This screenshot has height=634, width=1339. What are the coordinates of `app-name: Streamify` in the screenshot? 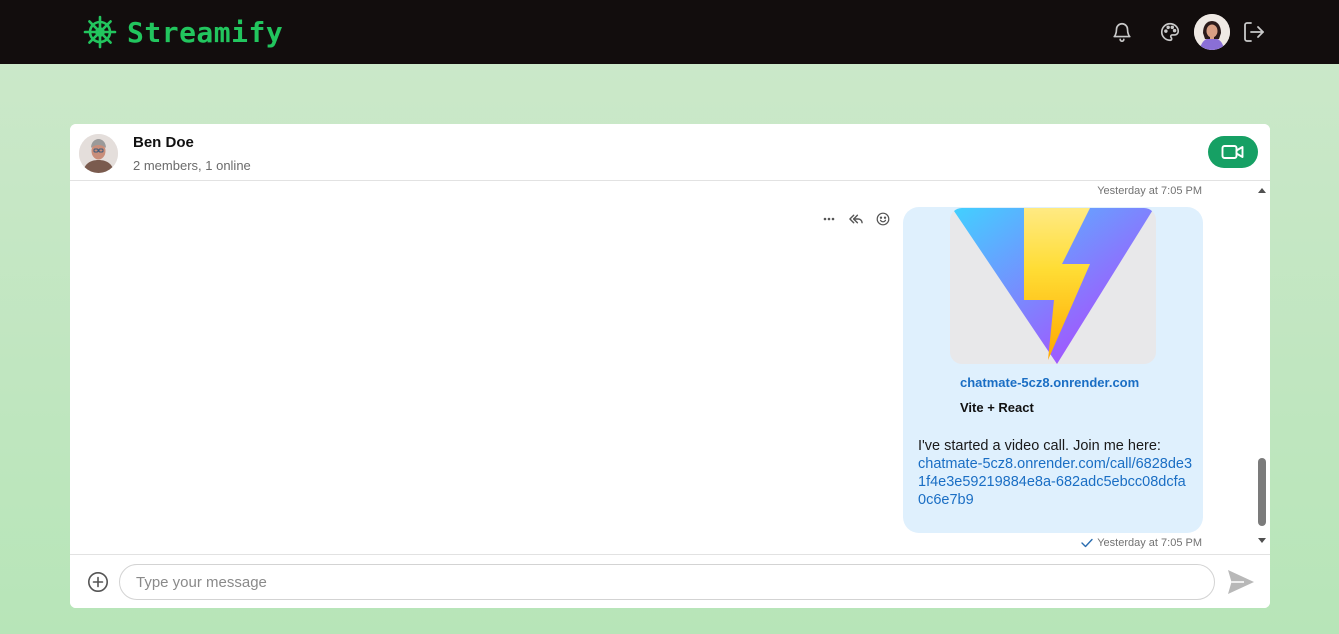 It's located at (205, 32).